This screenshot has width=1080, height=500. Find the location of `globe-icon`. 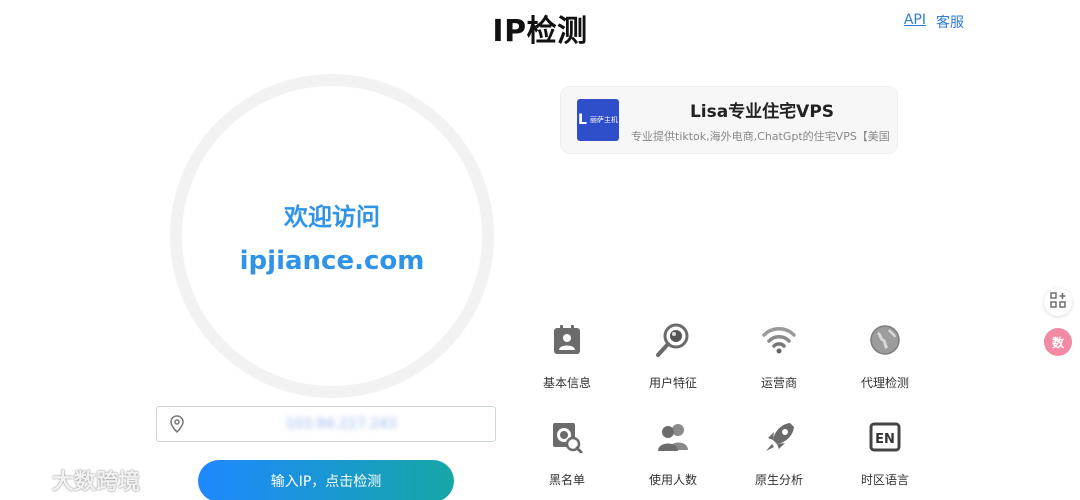

globe-icon is located at coordinates (885, 340).